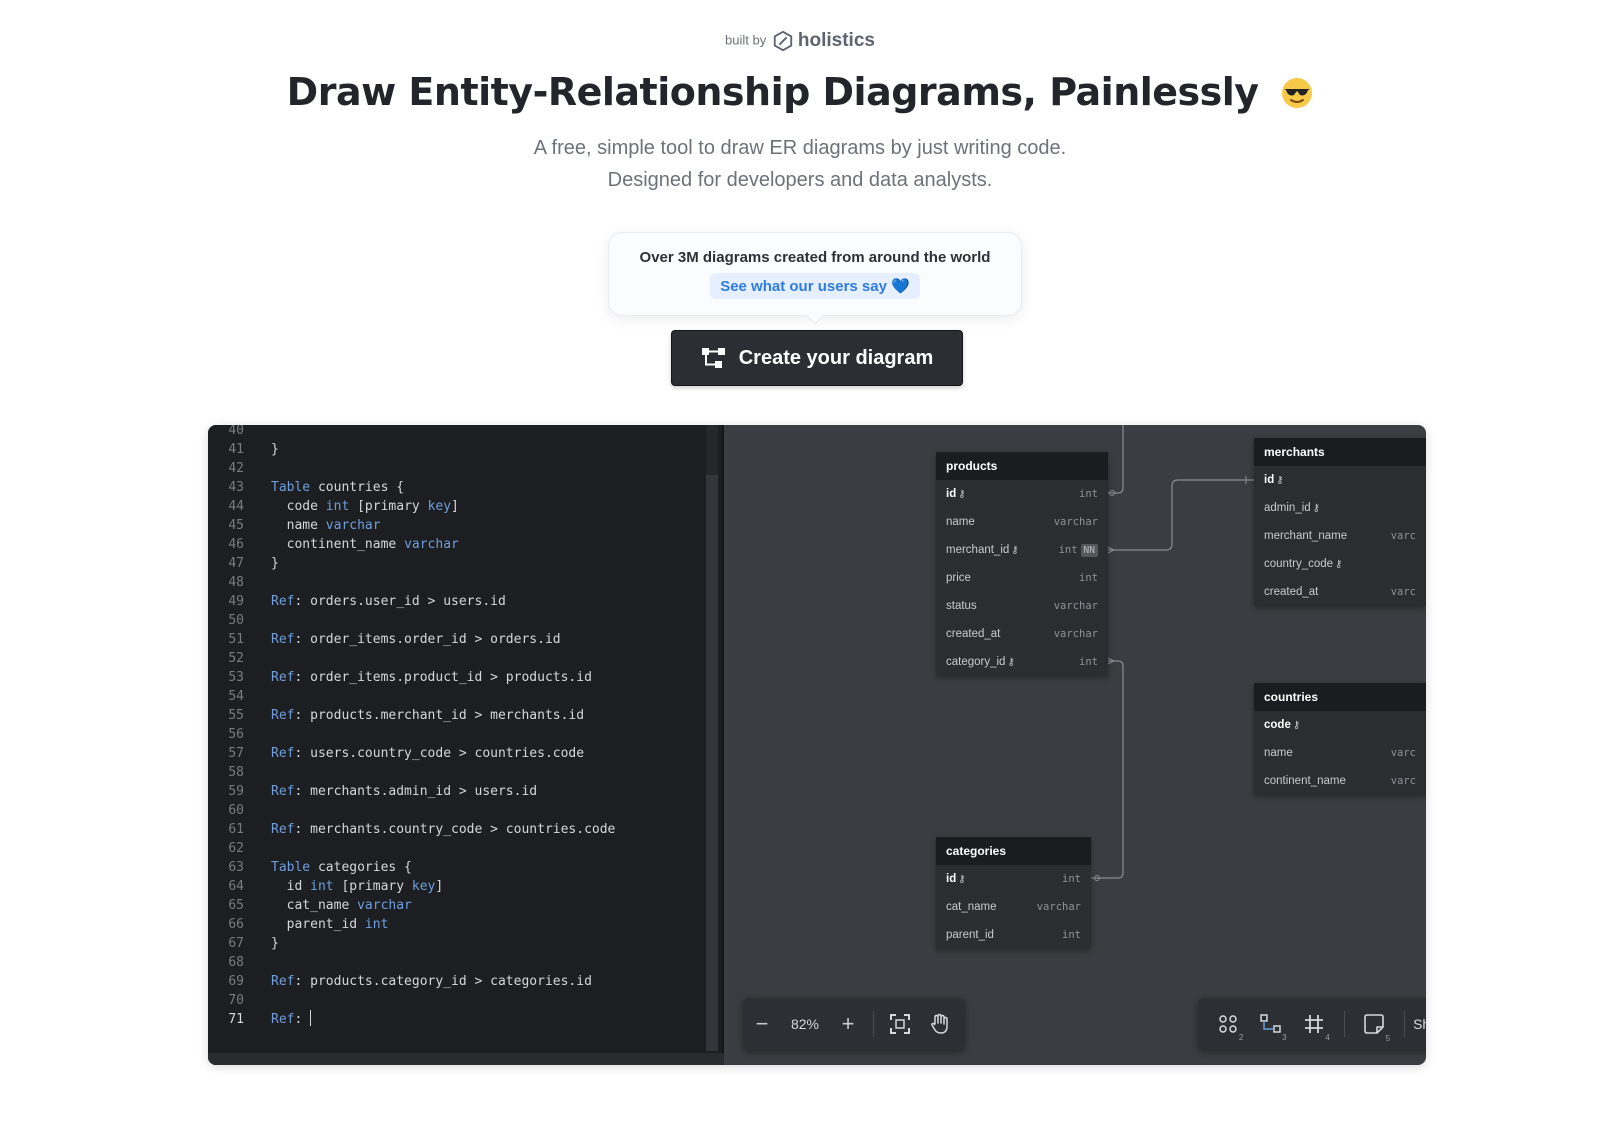 This screenshot has width=1600, height=1139. Describe the element at coordinates (1340, 480) in the screenshot. I see `table-field-row: id ⚷` at that location.